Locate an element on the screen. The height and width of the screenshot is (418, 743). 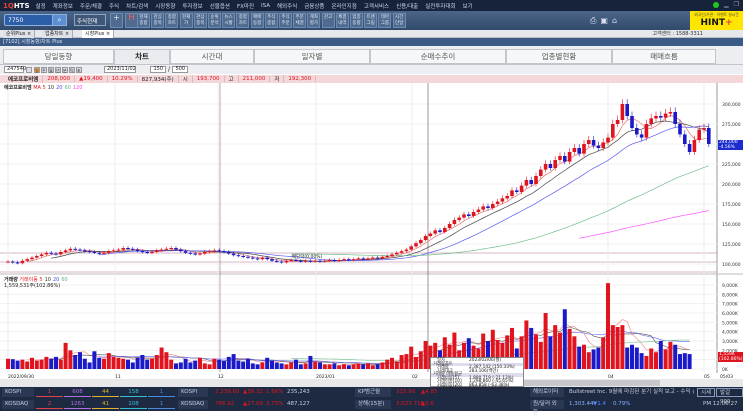
advance-decline-count: 108 is located at coordinates (133, 404).